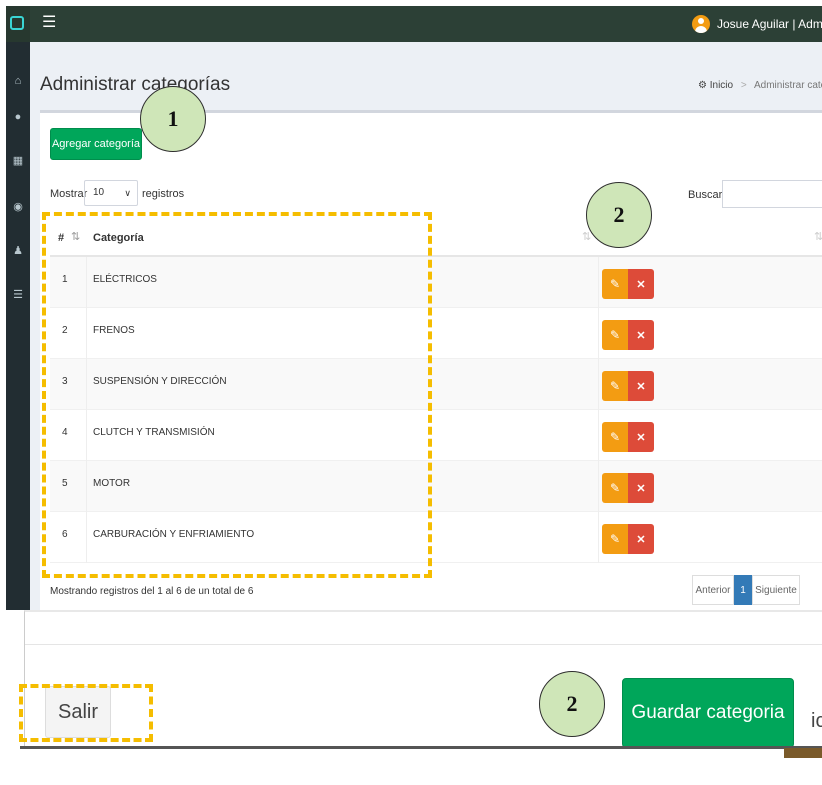 This screenshot has width=822, height=785. Describe the element at coordinates (818, 236) in the screenshot. I see `sort-icon: ⇅` at that location.